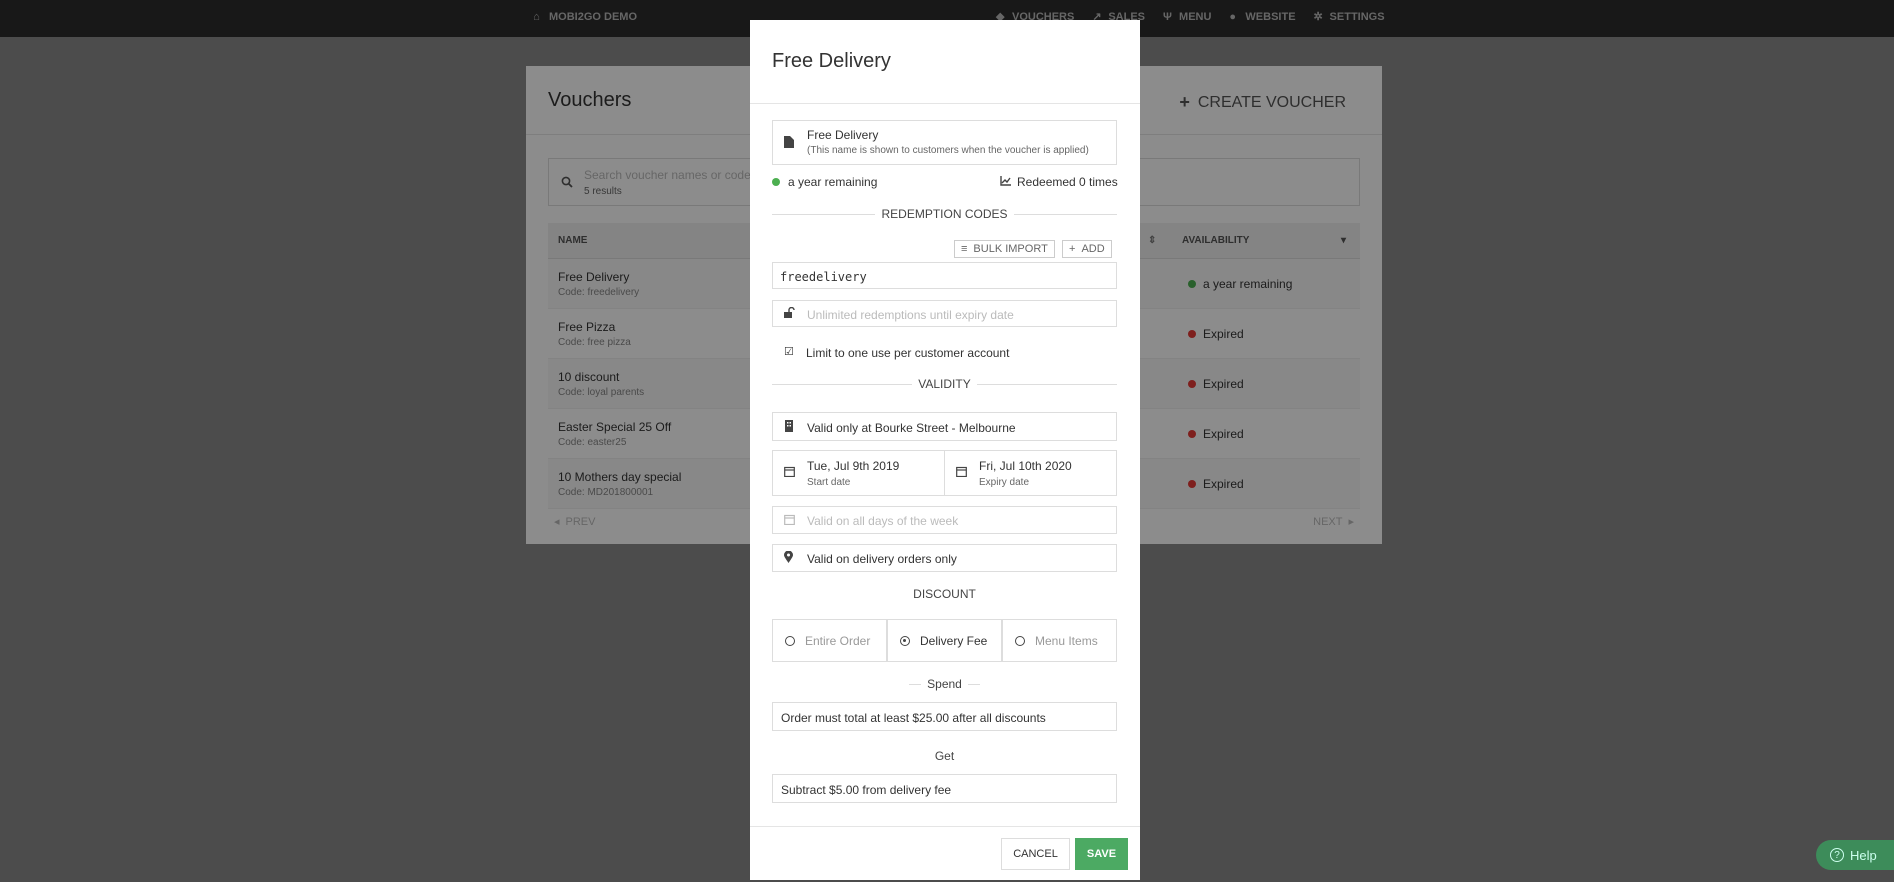 This screenshot has width=1894, height=882. Describe the element at coordinates (838, 640) in the screenshot. I see `entire-order-label: Entire Order` at that location.